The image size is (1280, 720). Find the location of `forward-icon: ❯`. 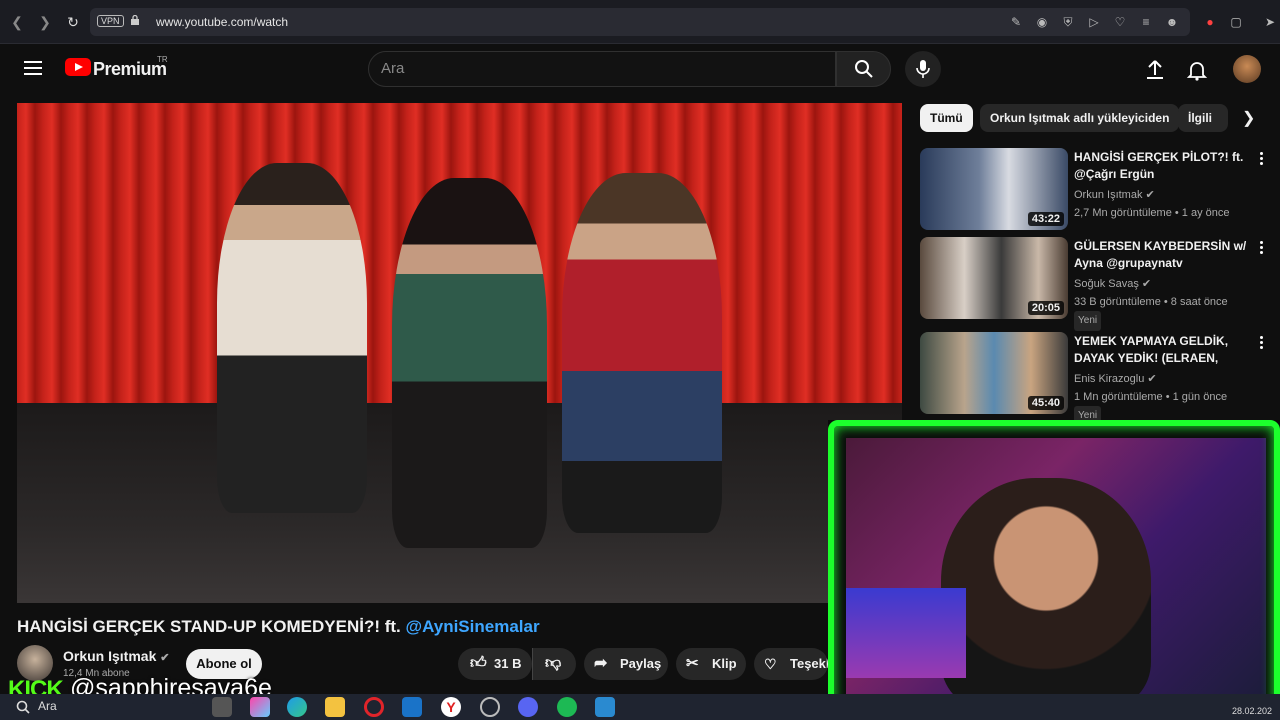

forward-icon: ❯ is located at coordinates (45, 22).